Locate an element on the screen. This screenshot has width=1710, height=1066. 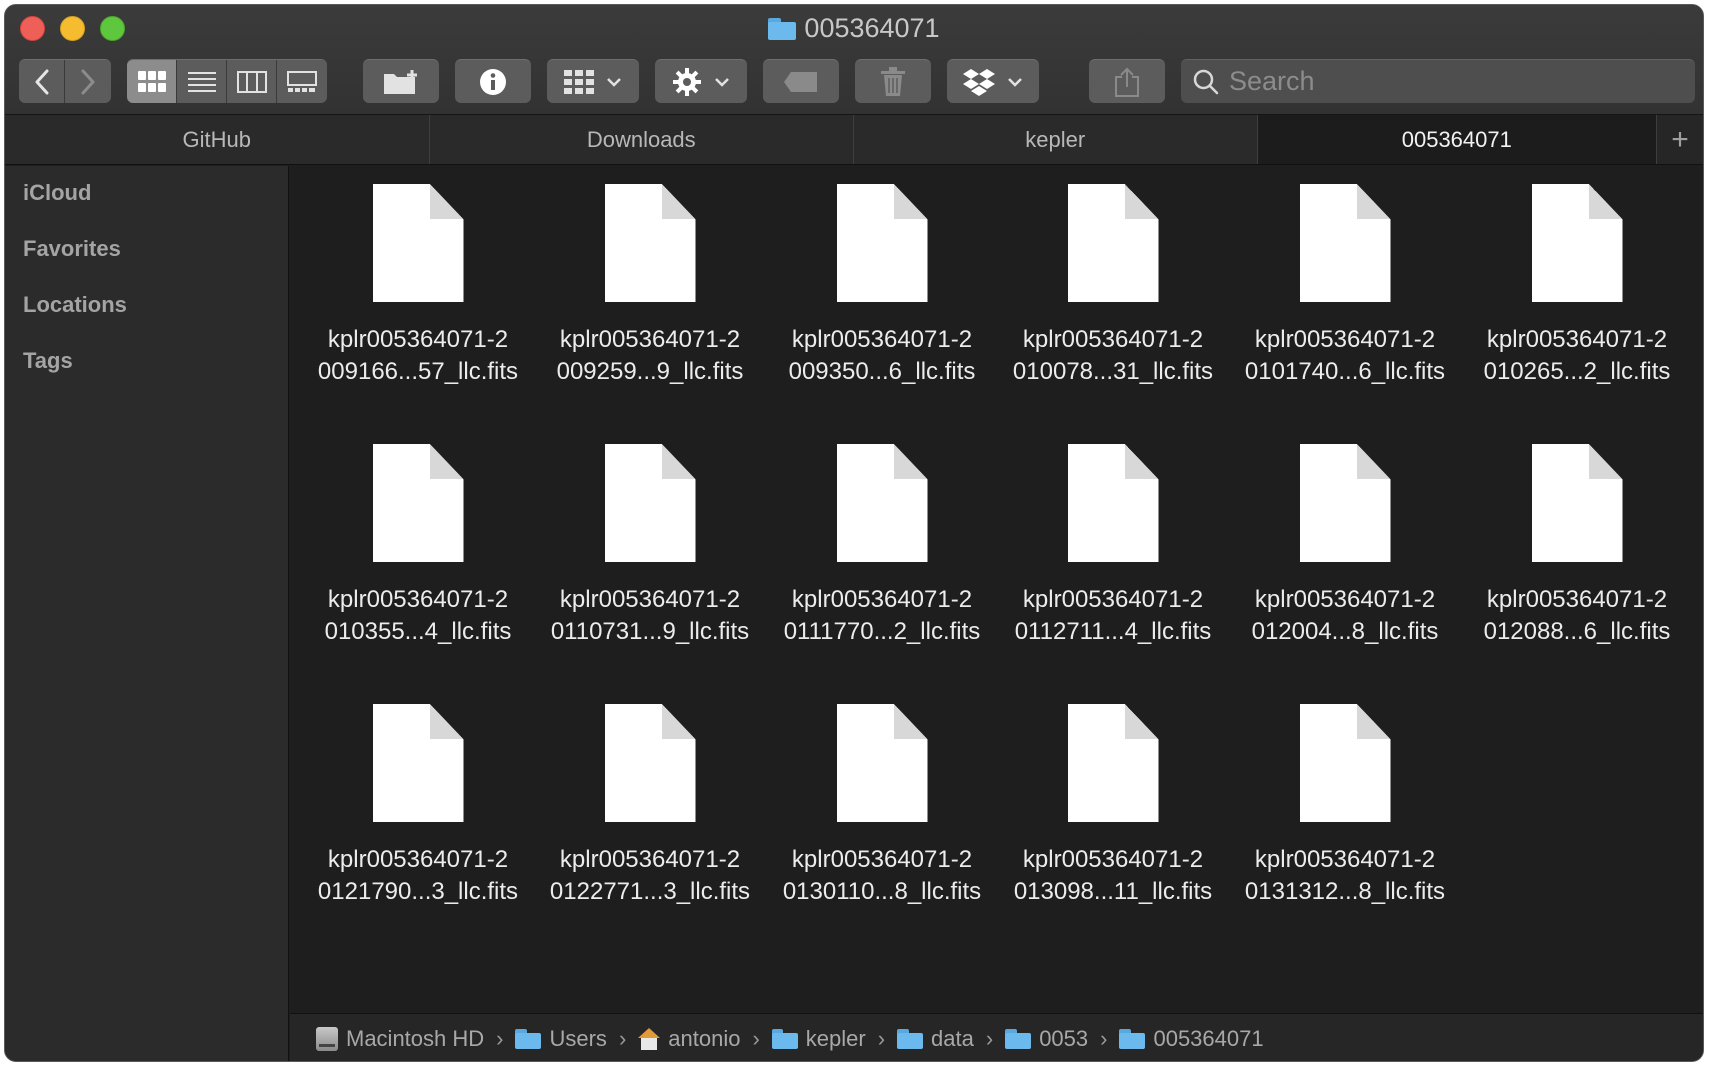
dropbox-icon is located at coordinates (979, 82).